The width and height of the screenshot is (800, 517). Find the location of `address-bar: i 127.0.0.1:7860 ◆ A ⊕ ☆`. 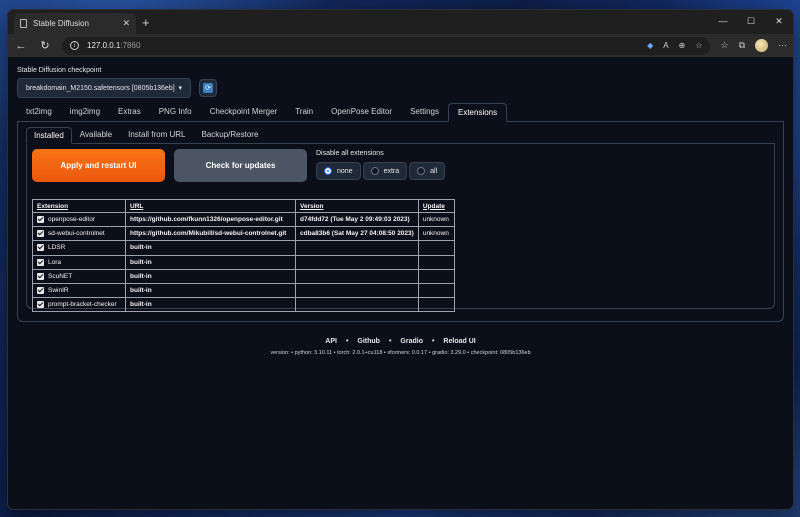

address-bar: i 127.0.0.1:7860 ◆ A ⊕ ☆ is located at coordinates (386, 45).